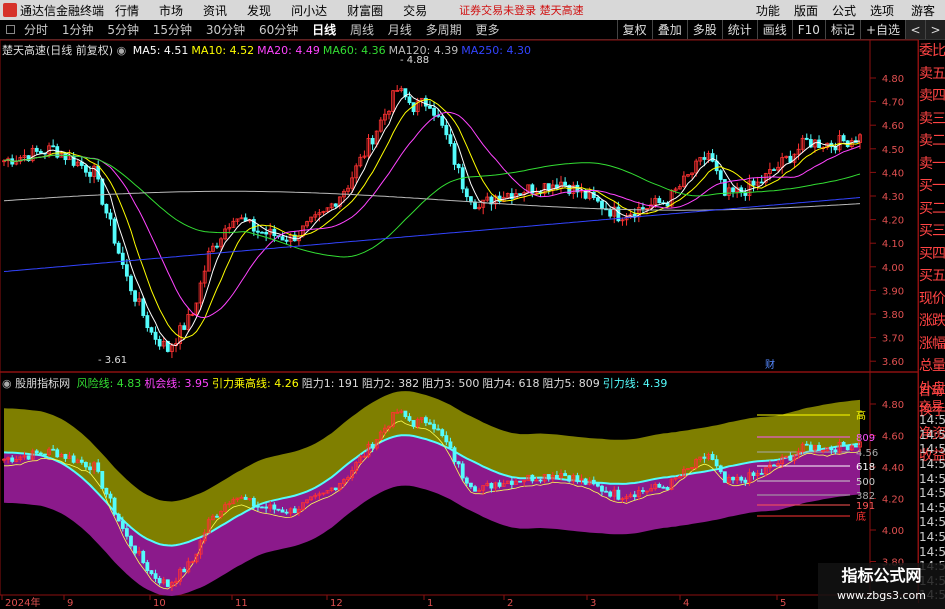  Describe the element at coordinates (932, 164) in the screenshot. I see `quote-field-5: 卖一` at that location.